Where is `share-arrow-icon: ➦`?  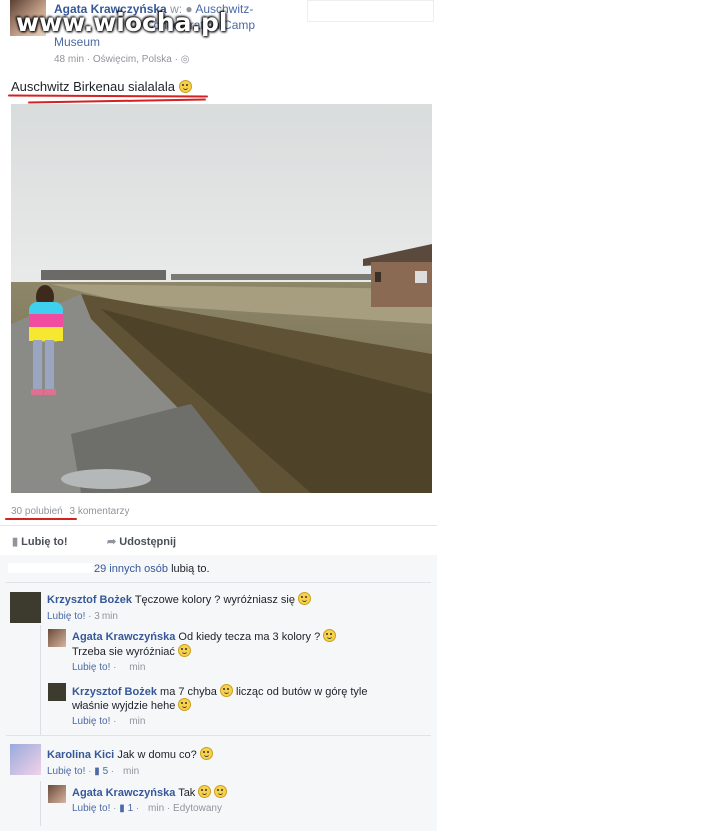
share-arrow-icon: ➦ is located at coordinates (112, 542).